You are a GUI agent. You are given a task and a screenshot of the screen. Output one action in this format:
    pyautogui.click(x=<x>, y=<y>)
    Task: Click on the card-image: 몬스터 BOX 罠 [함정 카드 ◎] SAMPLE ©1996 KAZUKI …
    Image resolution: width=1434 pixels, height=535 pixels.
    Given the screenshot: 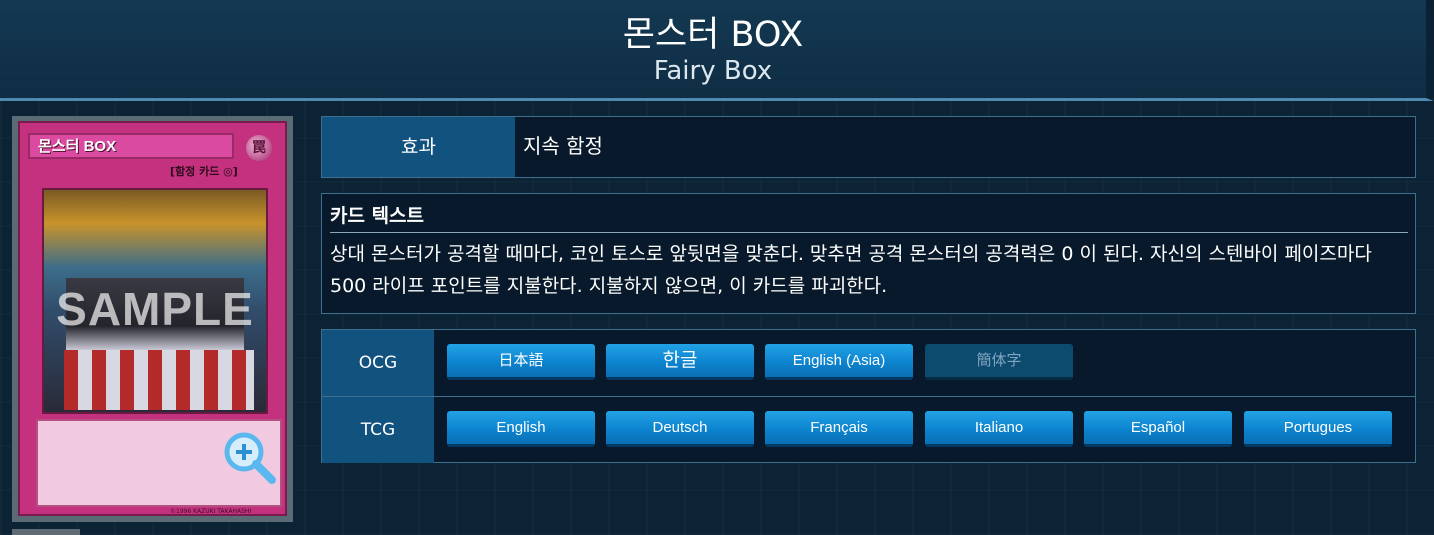 What is the action you would take?
    pyautogui.click(x=152, y=318)
    